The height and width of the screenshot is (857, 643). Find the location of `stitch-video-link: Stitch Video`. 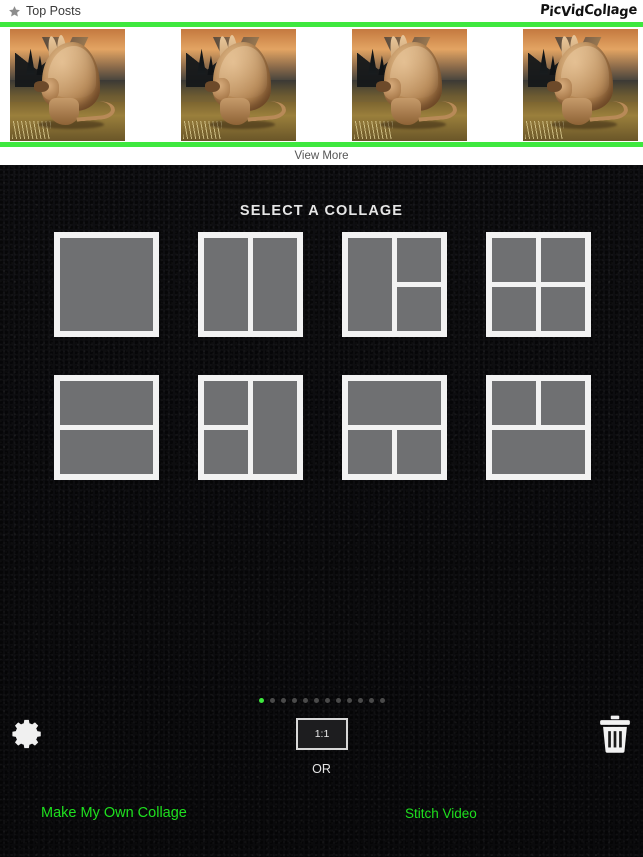

stitch-video-link: Stitch Video is located at coordinates (441, 813).